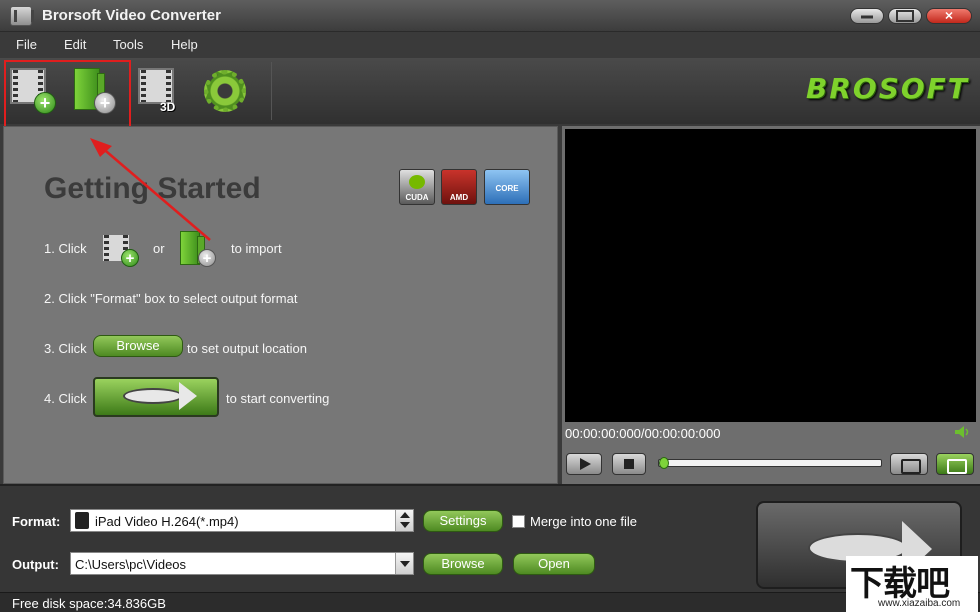 The image size is (980, 612). I want to click on snapshot-button, so click(909, 464).